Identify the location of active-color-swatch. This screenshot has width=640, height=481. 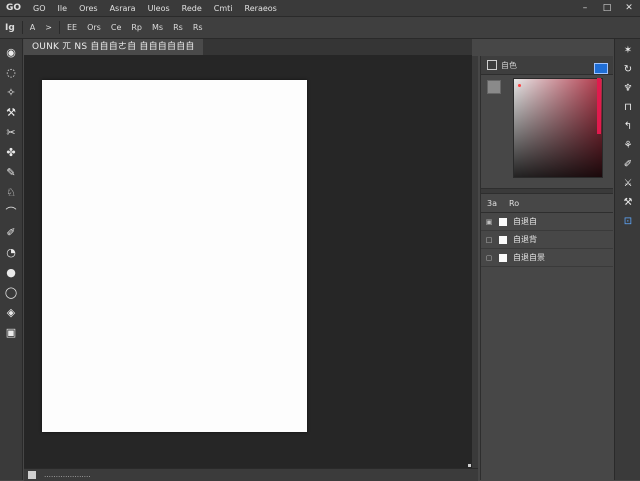
(601, 68).